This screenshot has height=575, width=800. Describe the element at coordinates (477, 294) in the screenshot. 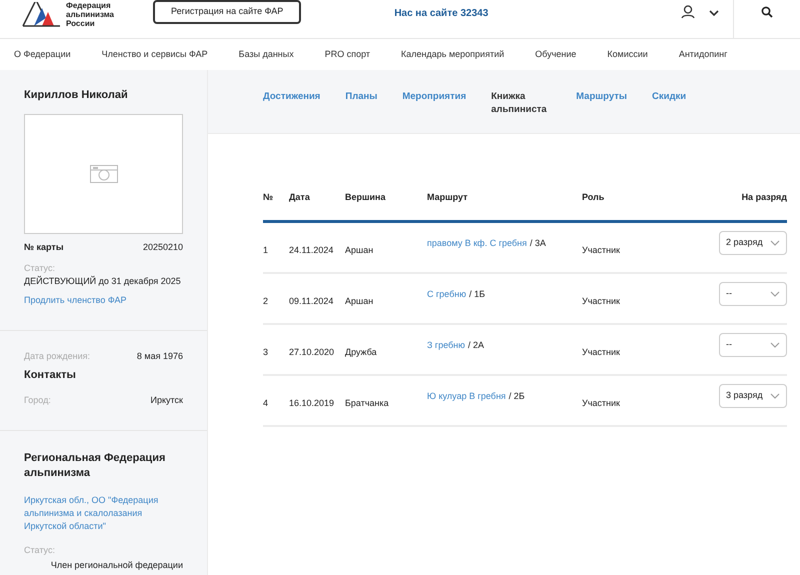

I see `route-grade: / 1Б` at that location.